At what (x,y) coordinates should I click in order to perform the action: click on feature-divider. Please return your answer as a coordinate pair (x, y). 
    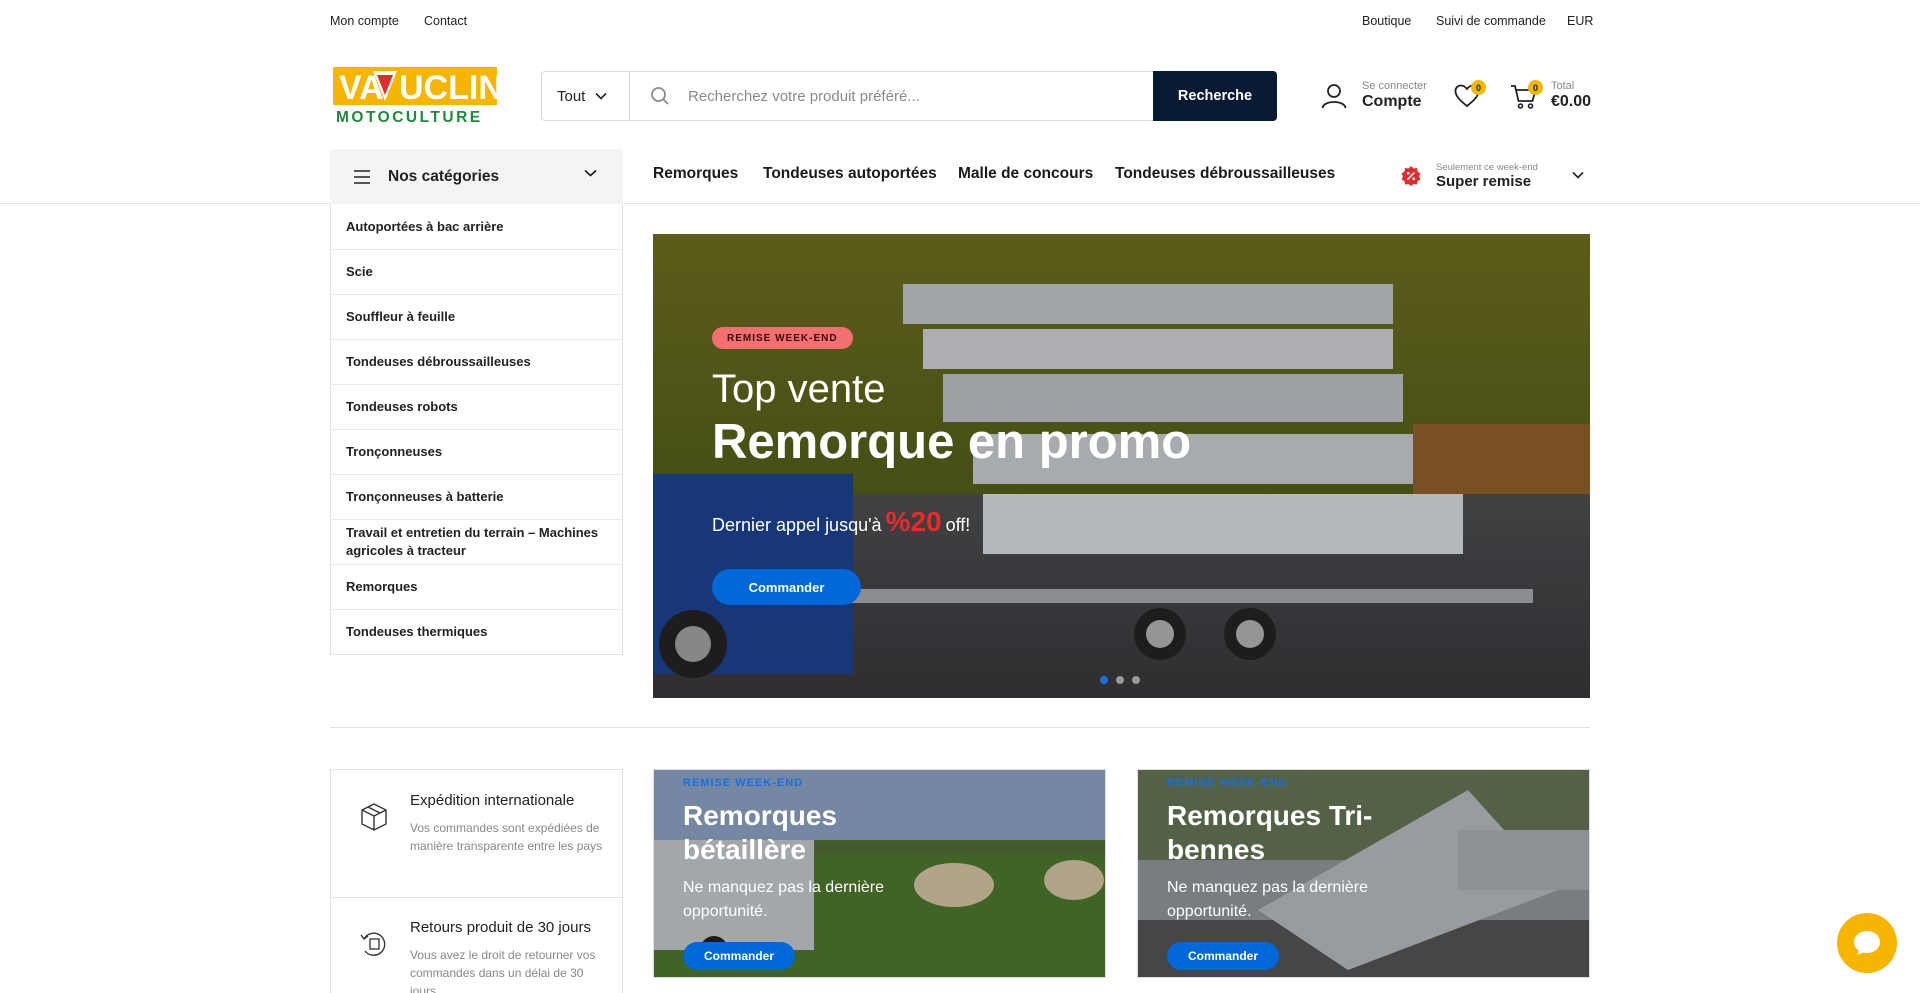
    Looking at the image, I should click on (476, 897).